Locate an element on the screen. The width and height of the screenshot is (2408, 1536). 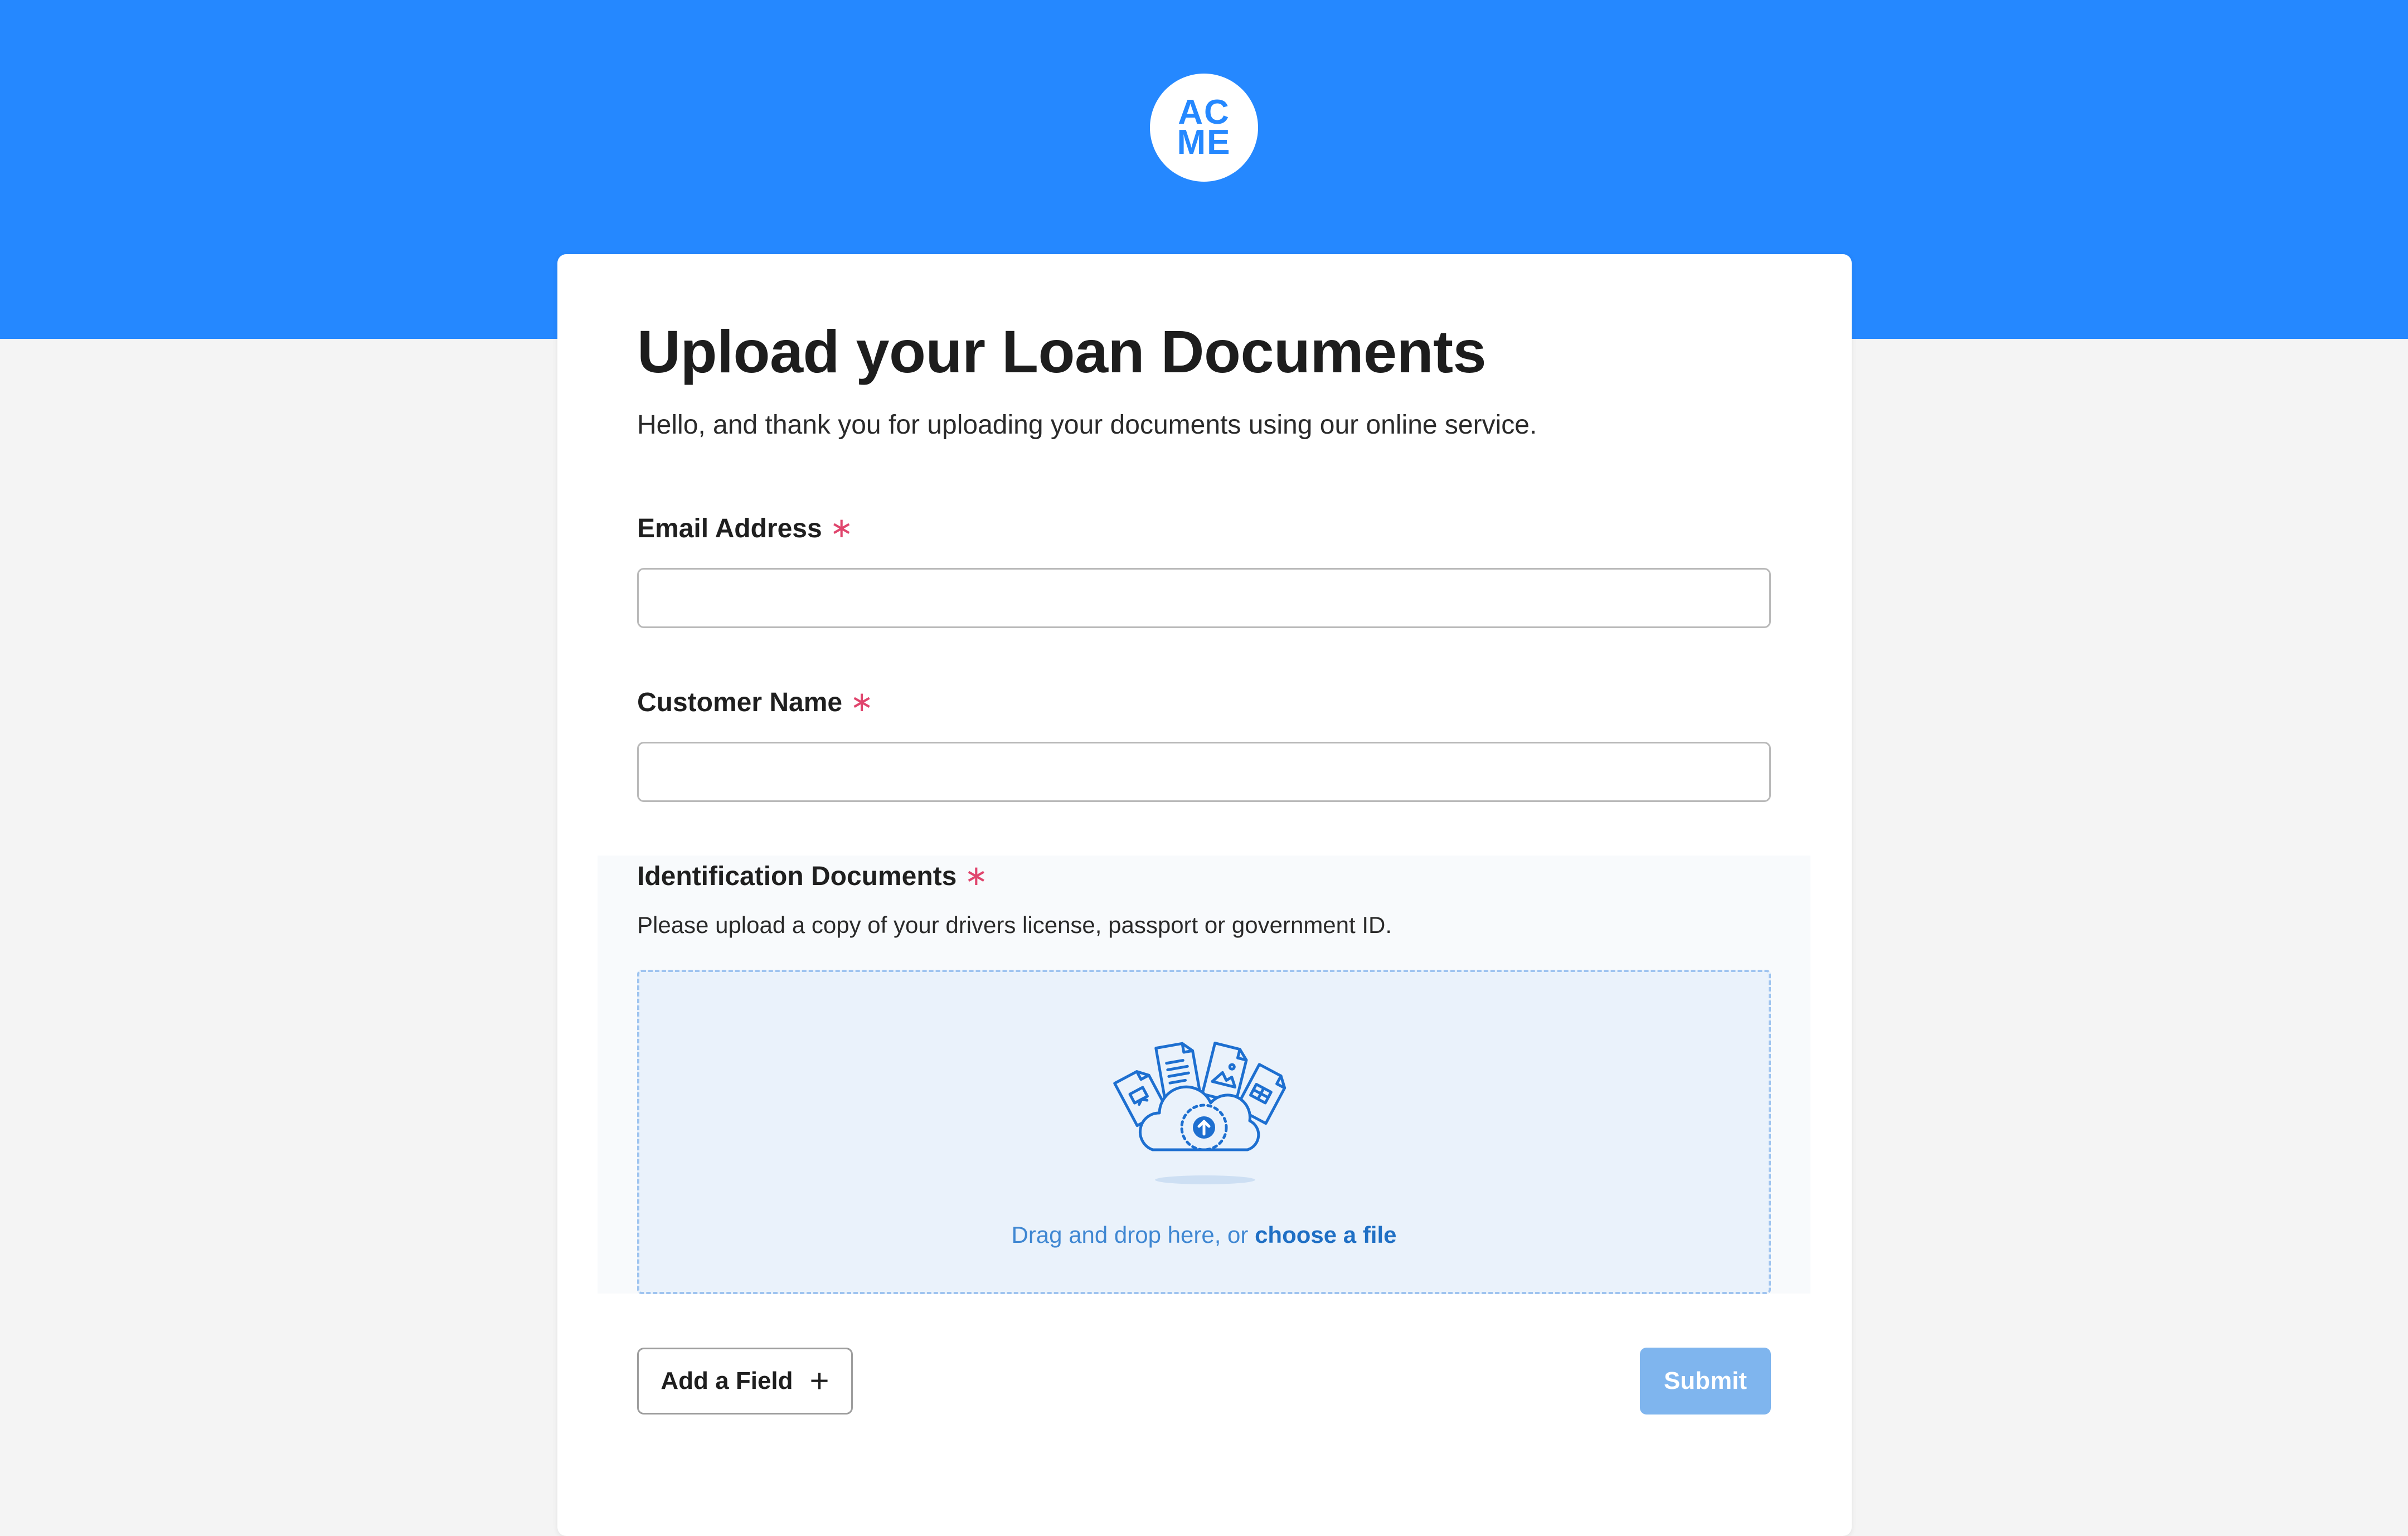
acme-logo: AC ME is located at coordinates (1204, 128).